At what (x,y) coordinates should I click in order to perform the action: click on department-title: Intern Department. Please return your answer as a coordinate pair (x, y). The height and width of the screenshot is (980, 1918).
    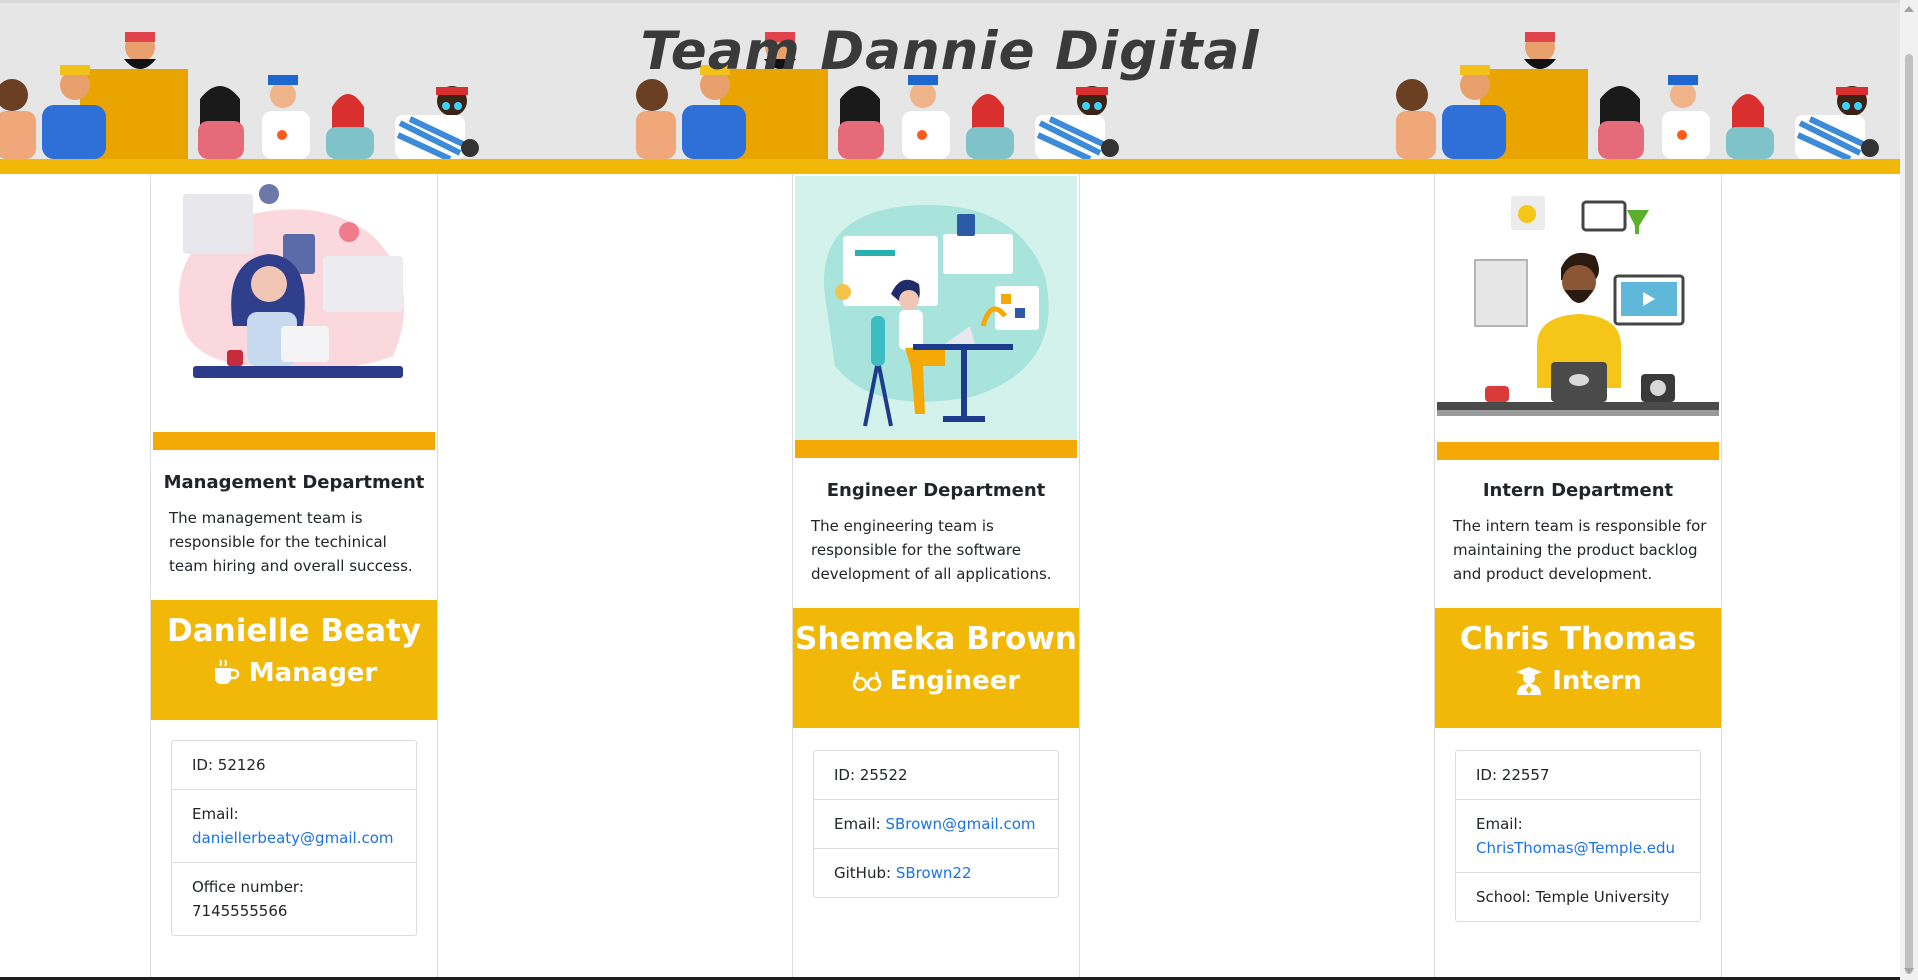
    Looking at the image, I should click on (1578, 490).